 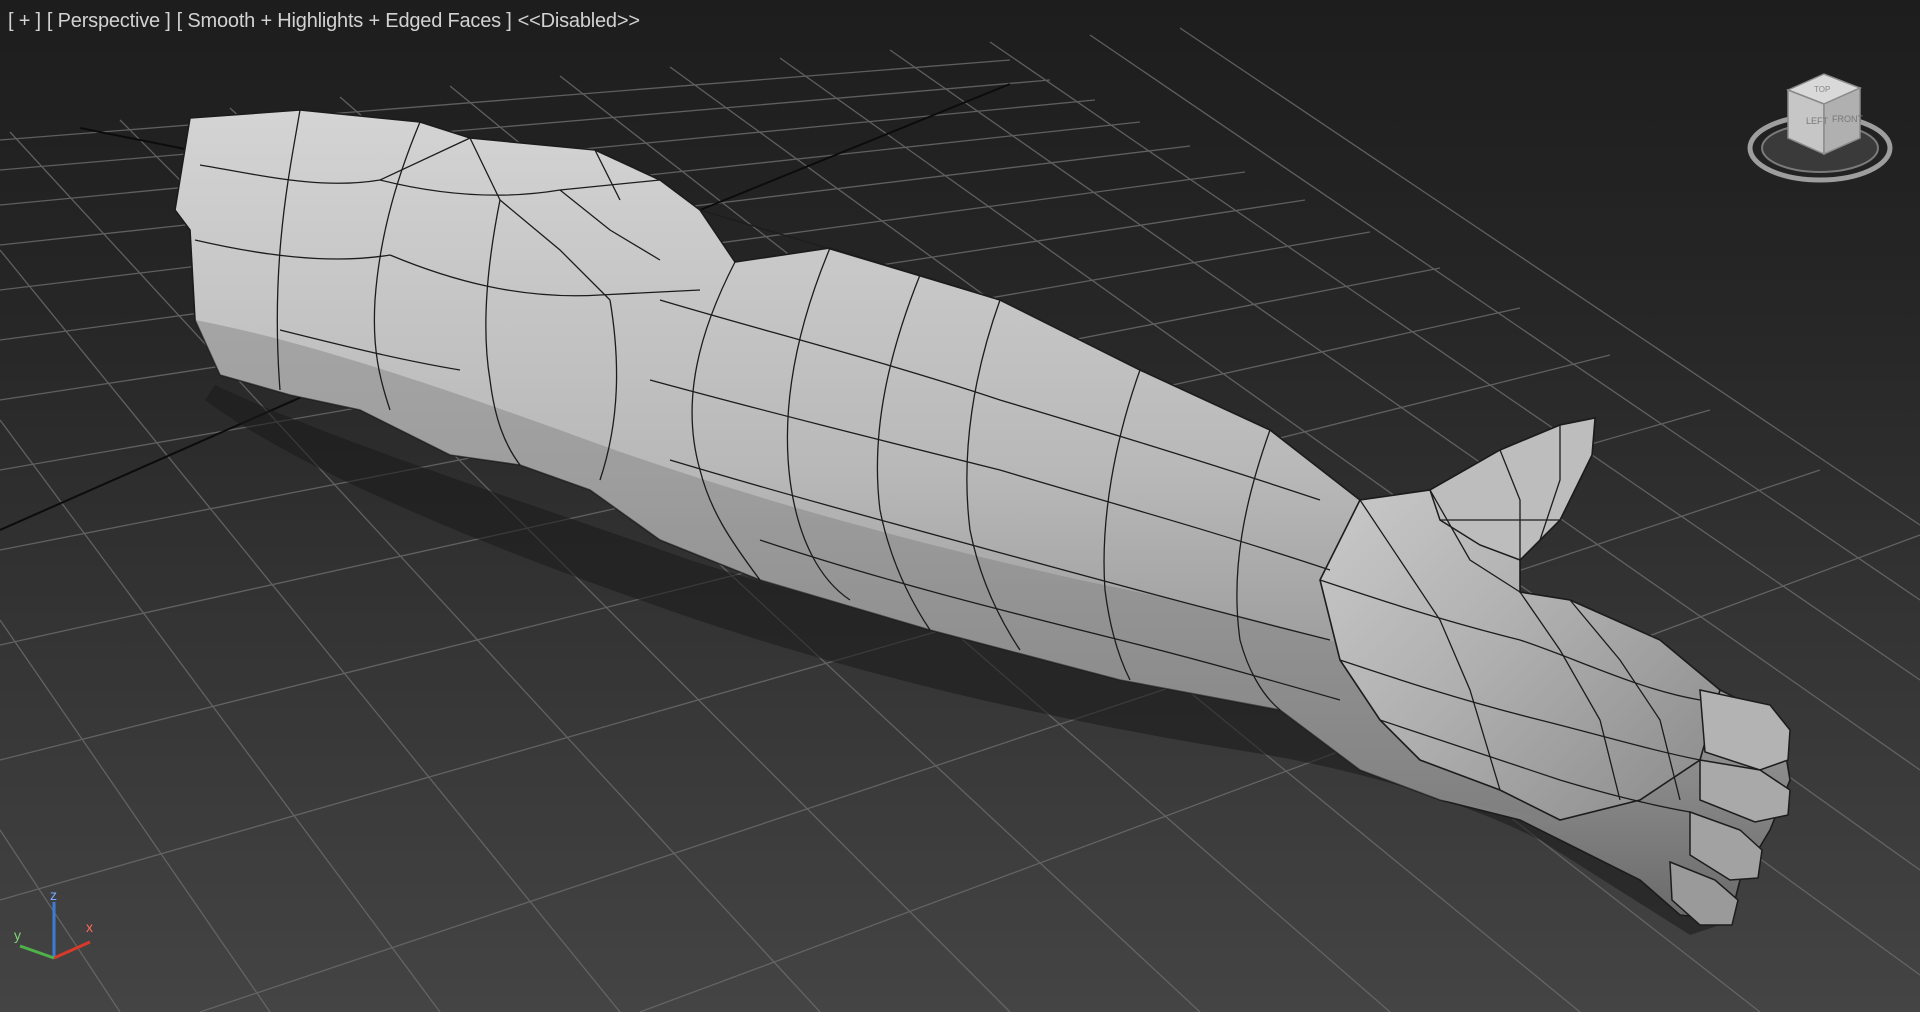 What do you see at coordinates (344, 21) in the screenshot?
I see `viewport-shading-menu: [ Smooth + Highlights + Edged Faces ]` at bounding box center [344, 21].